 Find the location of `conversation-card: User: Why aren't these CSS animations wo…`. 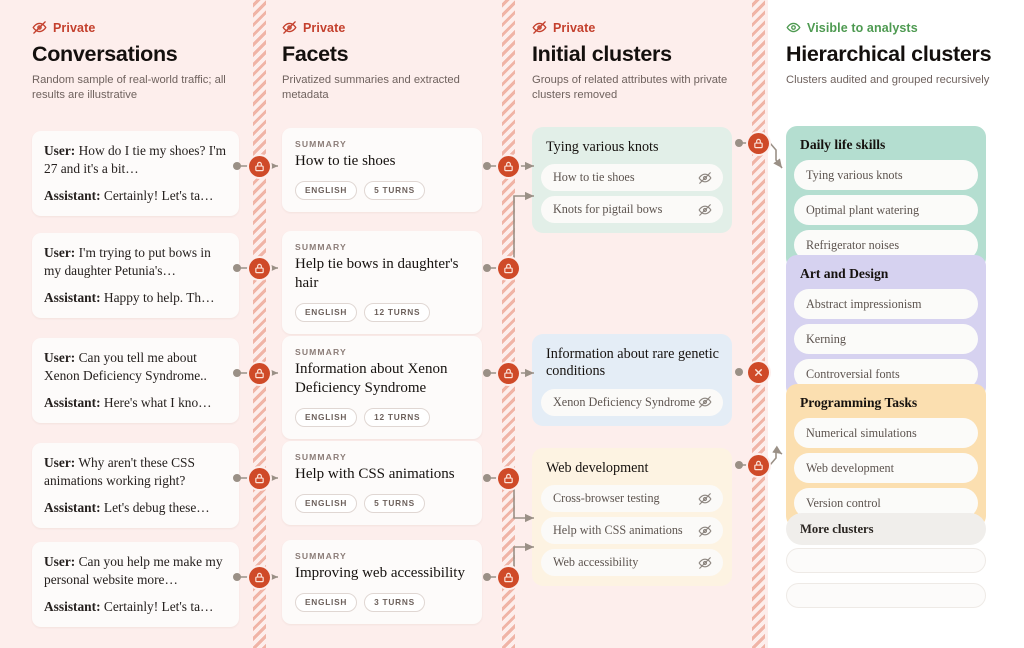

conversation-card: User: Why aren't these CSS animations wo… is located at coordinates (135, 486).